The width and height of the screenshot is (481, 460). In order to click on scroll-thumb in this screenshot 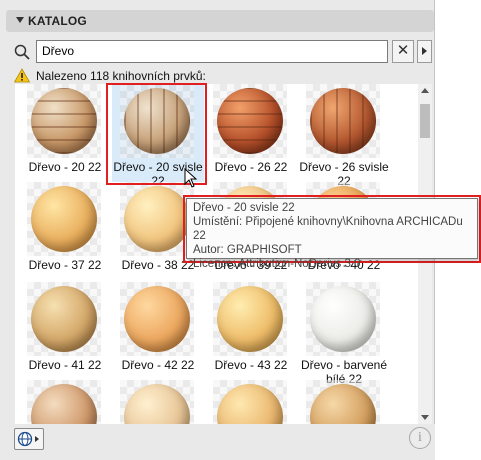, I will do `click(425, 121)`.